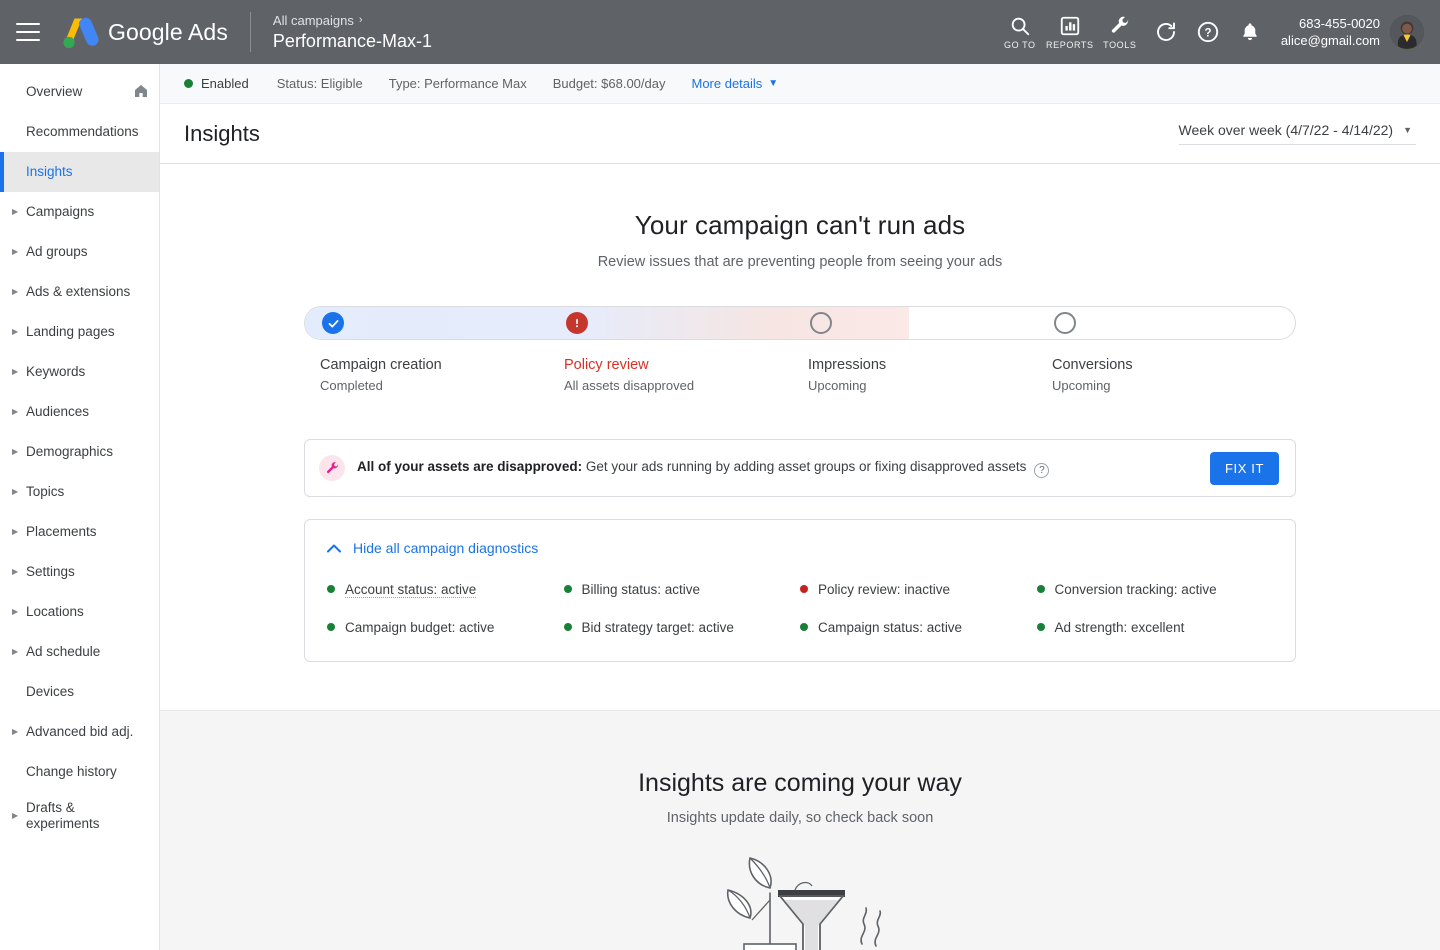 This screenshot has height=950, width=1440. What do you see at coordinates (79, 772) in the screenshot?
I see `sidebar-item-change-history: Change history` at bounding box center [79, 772].